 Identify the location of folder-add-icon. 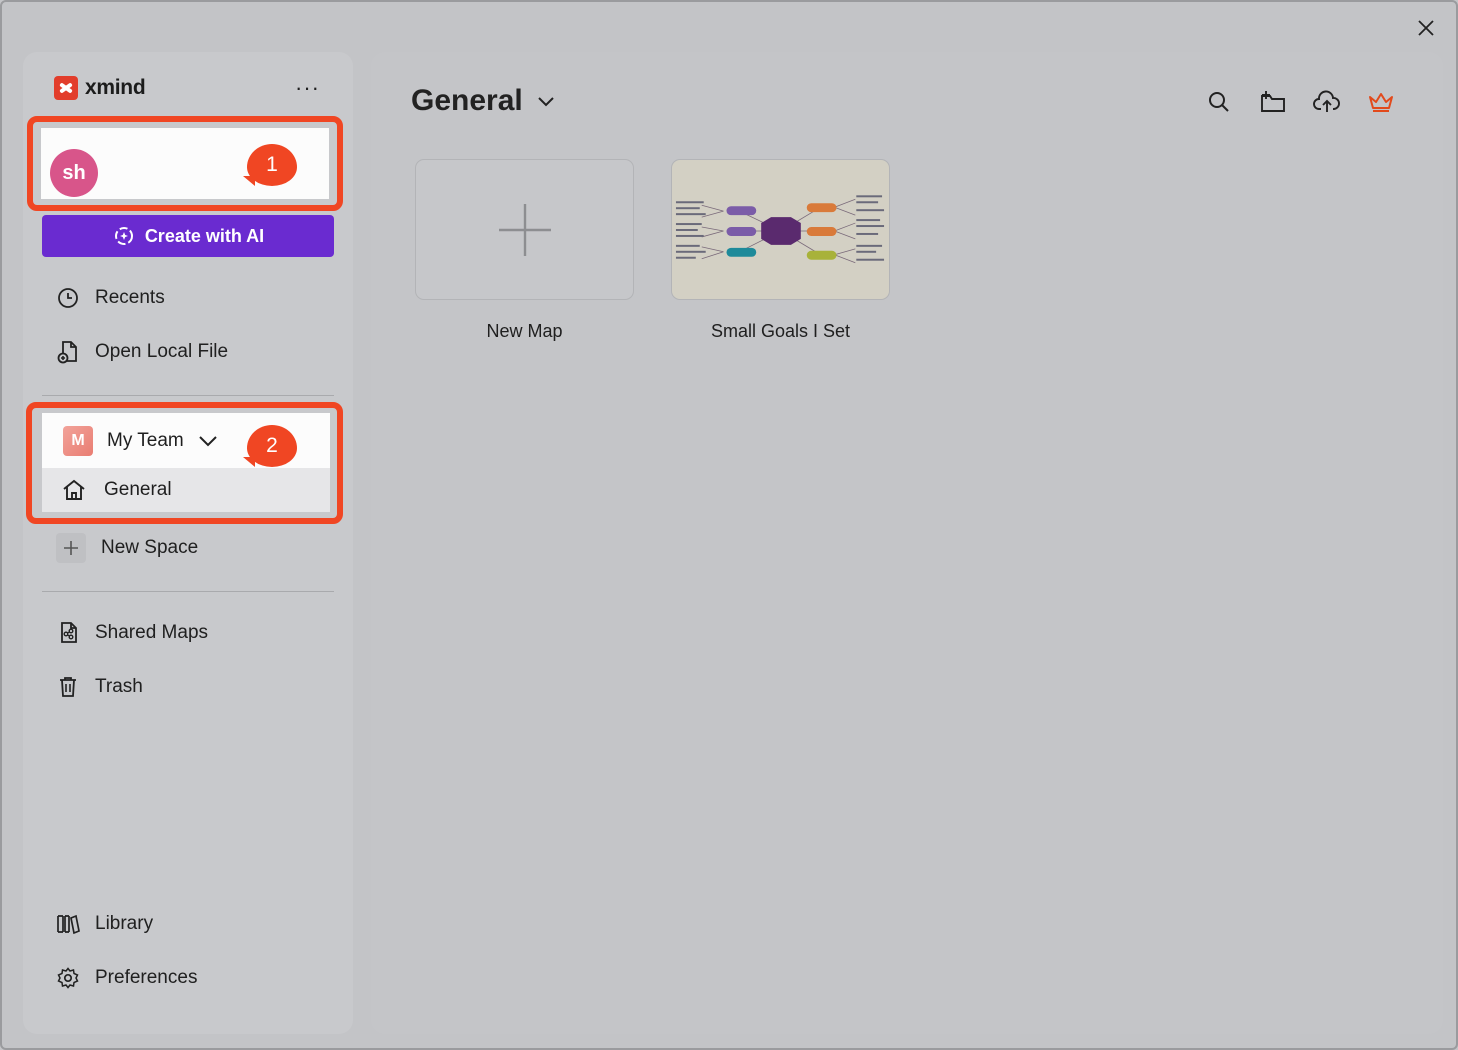
(1273, 101).